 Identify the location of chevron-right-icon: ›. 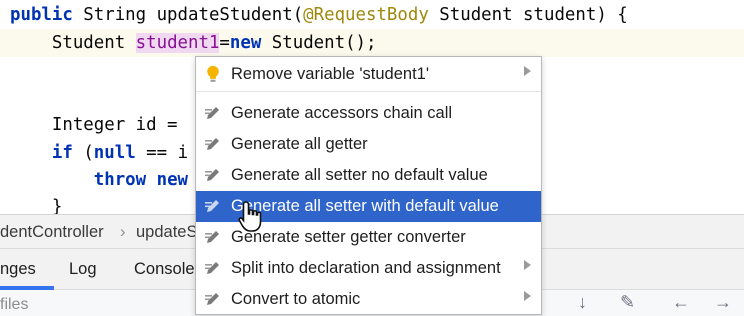
(123, 232).